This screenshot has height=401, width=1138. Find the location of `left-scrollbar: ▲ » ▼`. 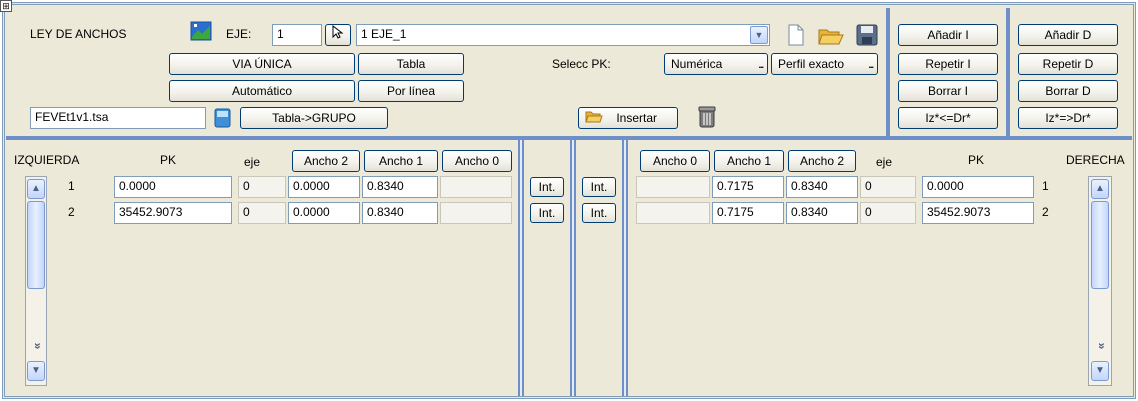

left-scrollbar: ▲ » ▼ is located at coordinates (36, 281).